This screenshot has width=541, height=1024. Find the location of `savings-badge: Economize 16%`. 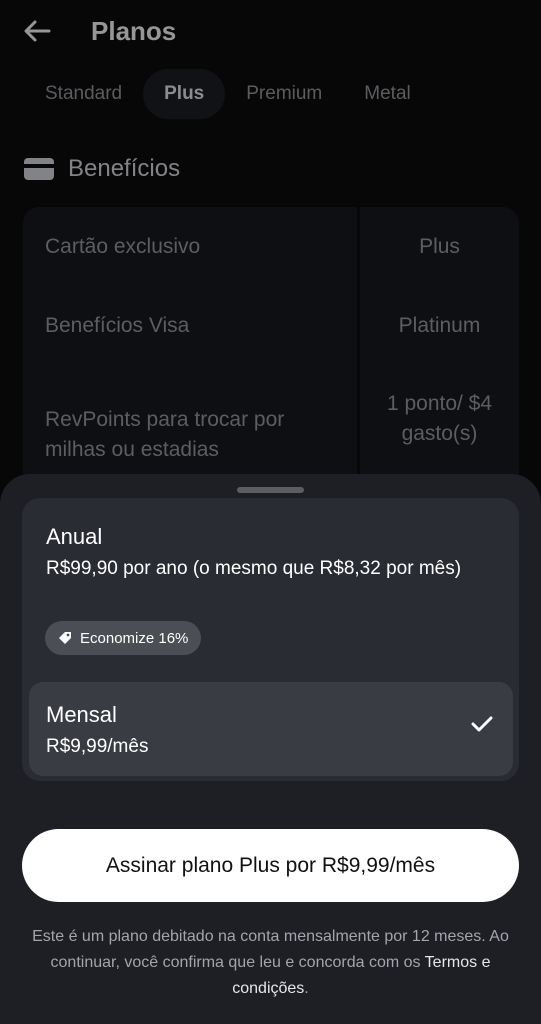

savings-badge: Economize 16% is located at coordinates (123, 638).